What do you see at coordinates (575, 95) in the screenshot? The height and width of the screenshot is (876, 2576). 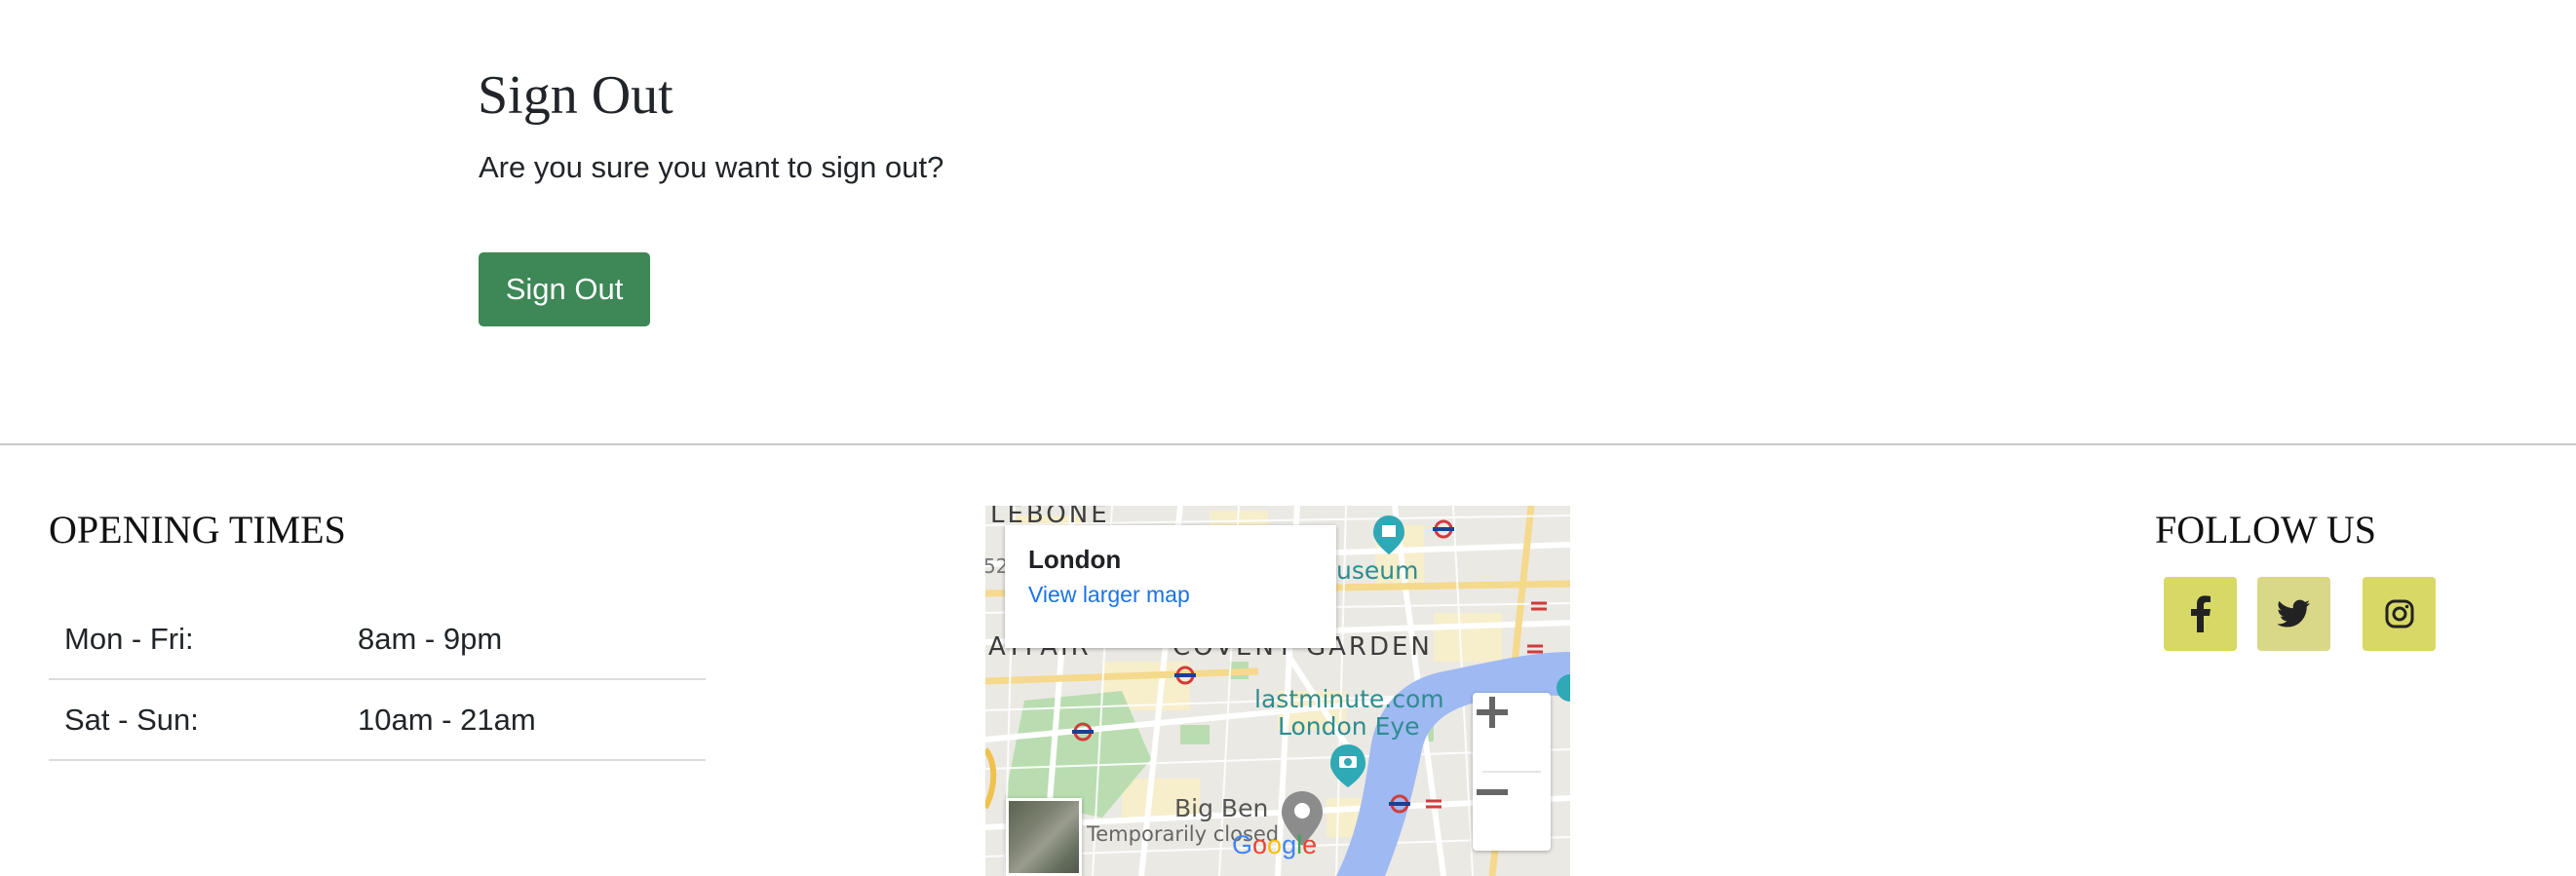 I see `page-title: Sign Out` at bounding box center [575, 95].